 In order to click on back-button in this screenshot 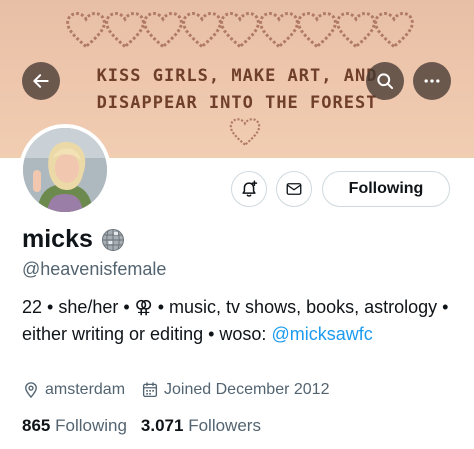, I will do `click(41, 81)`.